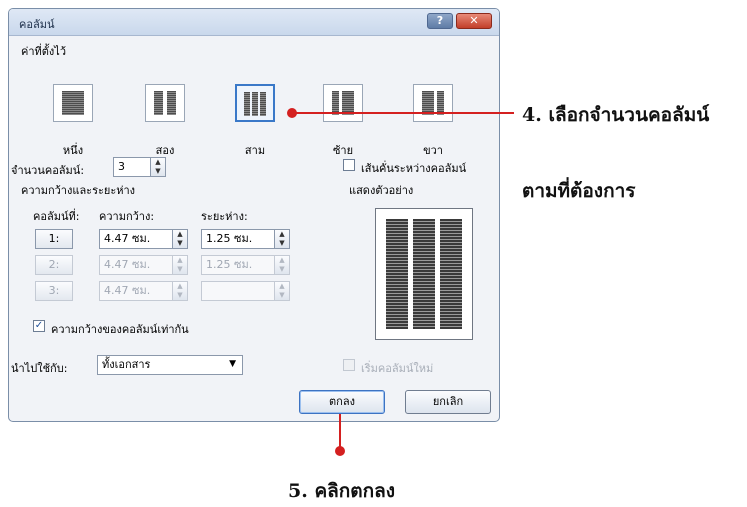  What do you see at coordinates (54, 291) in the screenshot?
I see `column-number-3: 3:` at bounding box center [54, 291].